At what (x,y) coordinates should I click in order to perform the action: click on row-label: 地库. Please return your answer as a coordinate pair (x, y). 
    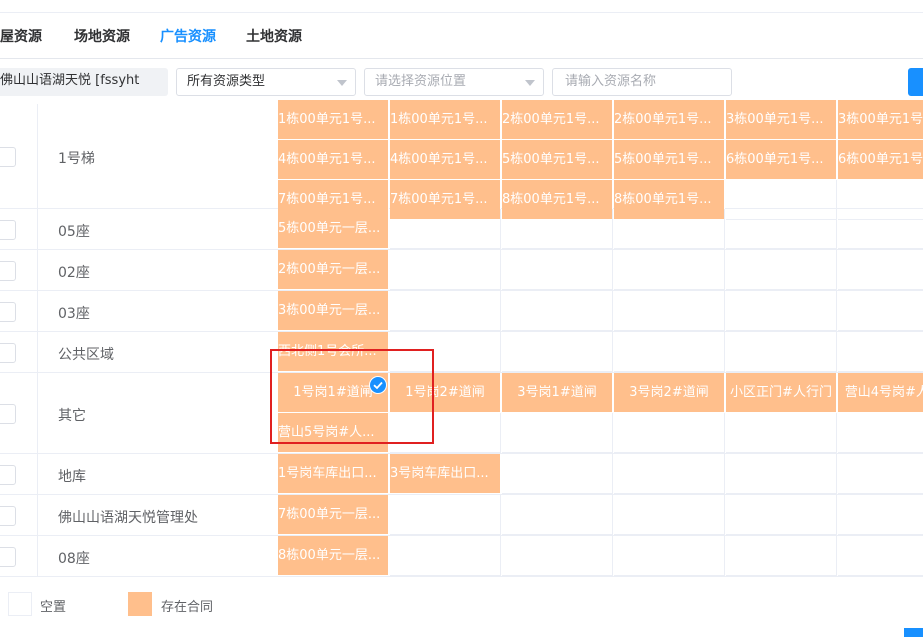
    Looking at the image, I should click on (72, 476).